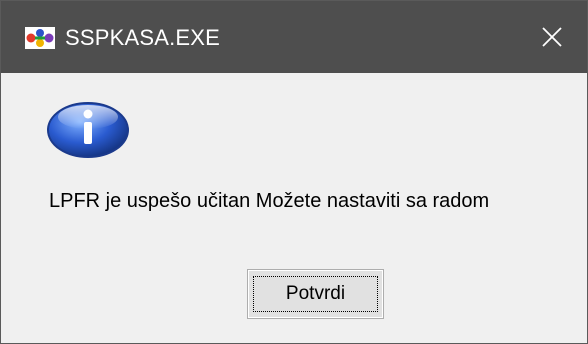 The width and height of the screenshot is (588, 344). Describe the element at coordinates (40, 38) in the screenshot. I see `app-icon` at that location.